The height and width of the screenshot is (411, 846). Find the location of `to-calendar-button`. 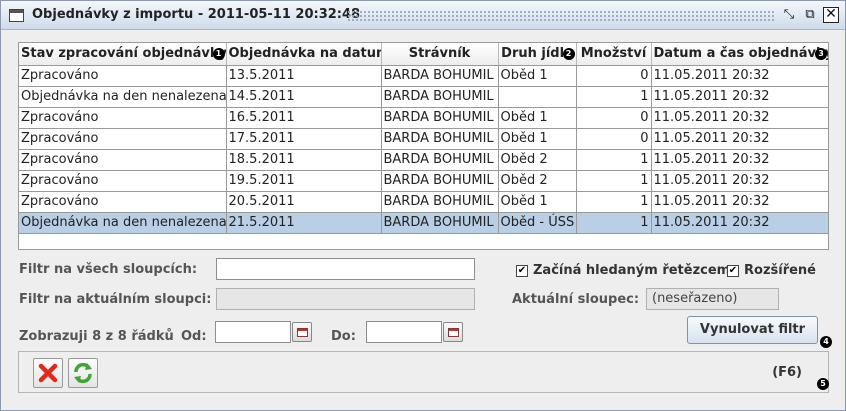

to-calendar-button is located at coordinates (453, 332).